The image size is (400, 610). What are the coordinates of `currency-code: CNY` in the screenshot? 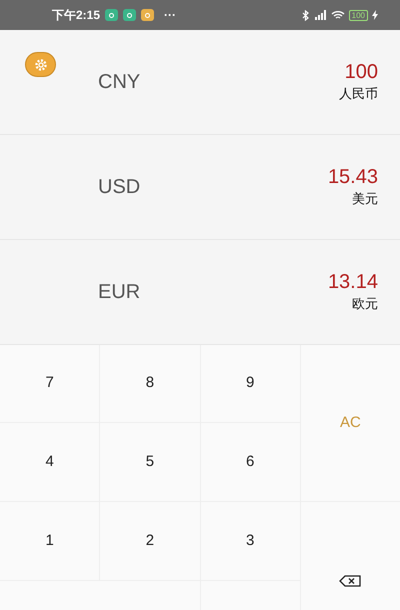 It's located at (119, 82).